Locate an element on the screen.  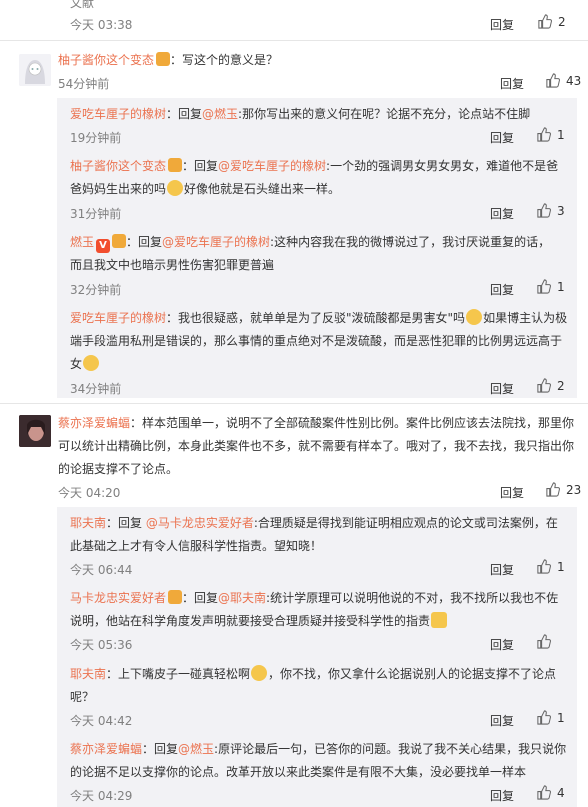
top-reply-button: 回复 is located at coordinates (502, 24).